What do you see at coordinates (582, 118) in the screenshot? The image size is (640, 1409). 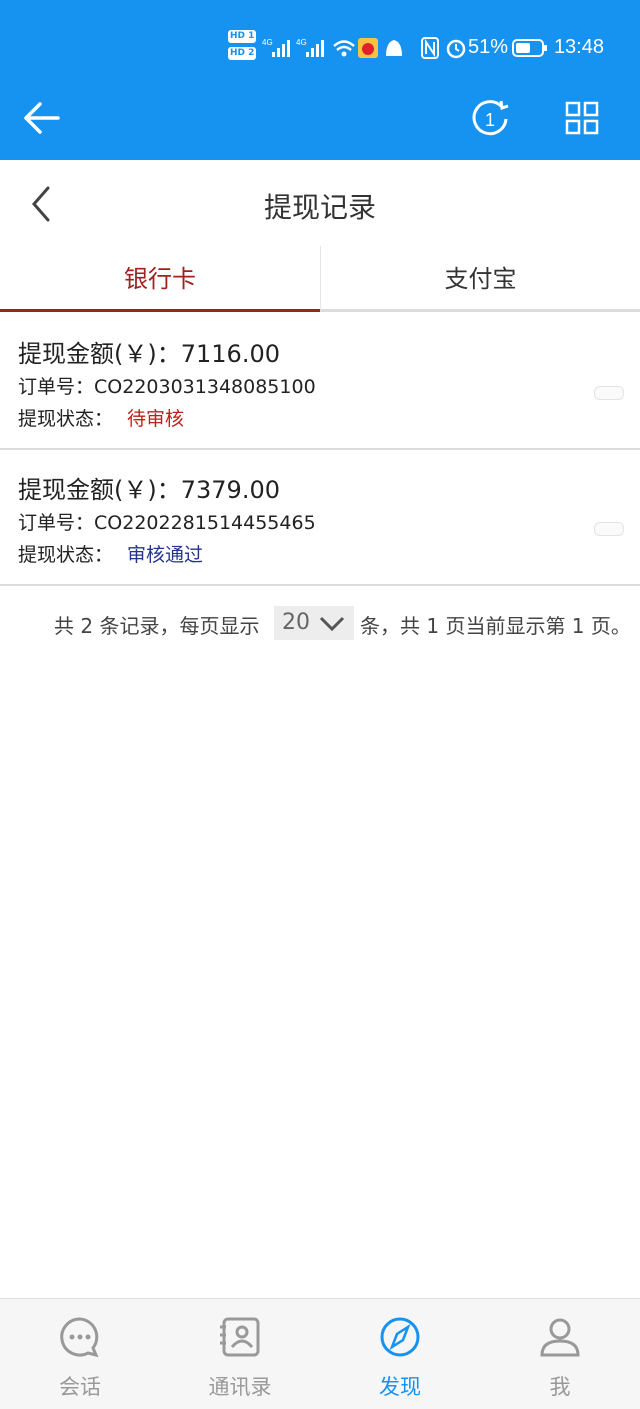 I see `grid-icon` at bounding box center [582, 118].